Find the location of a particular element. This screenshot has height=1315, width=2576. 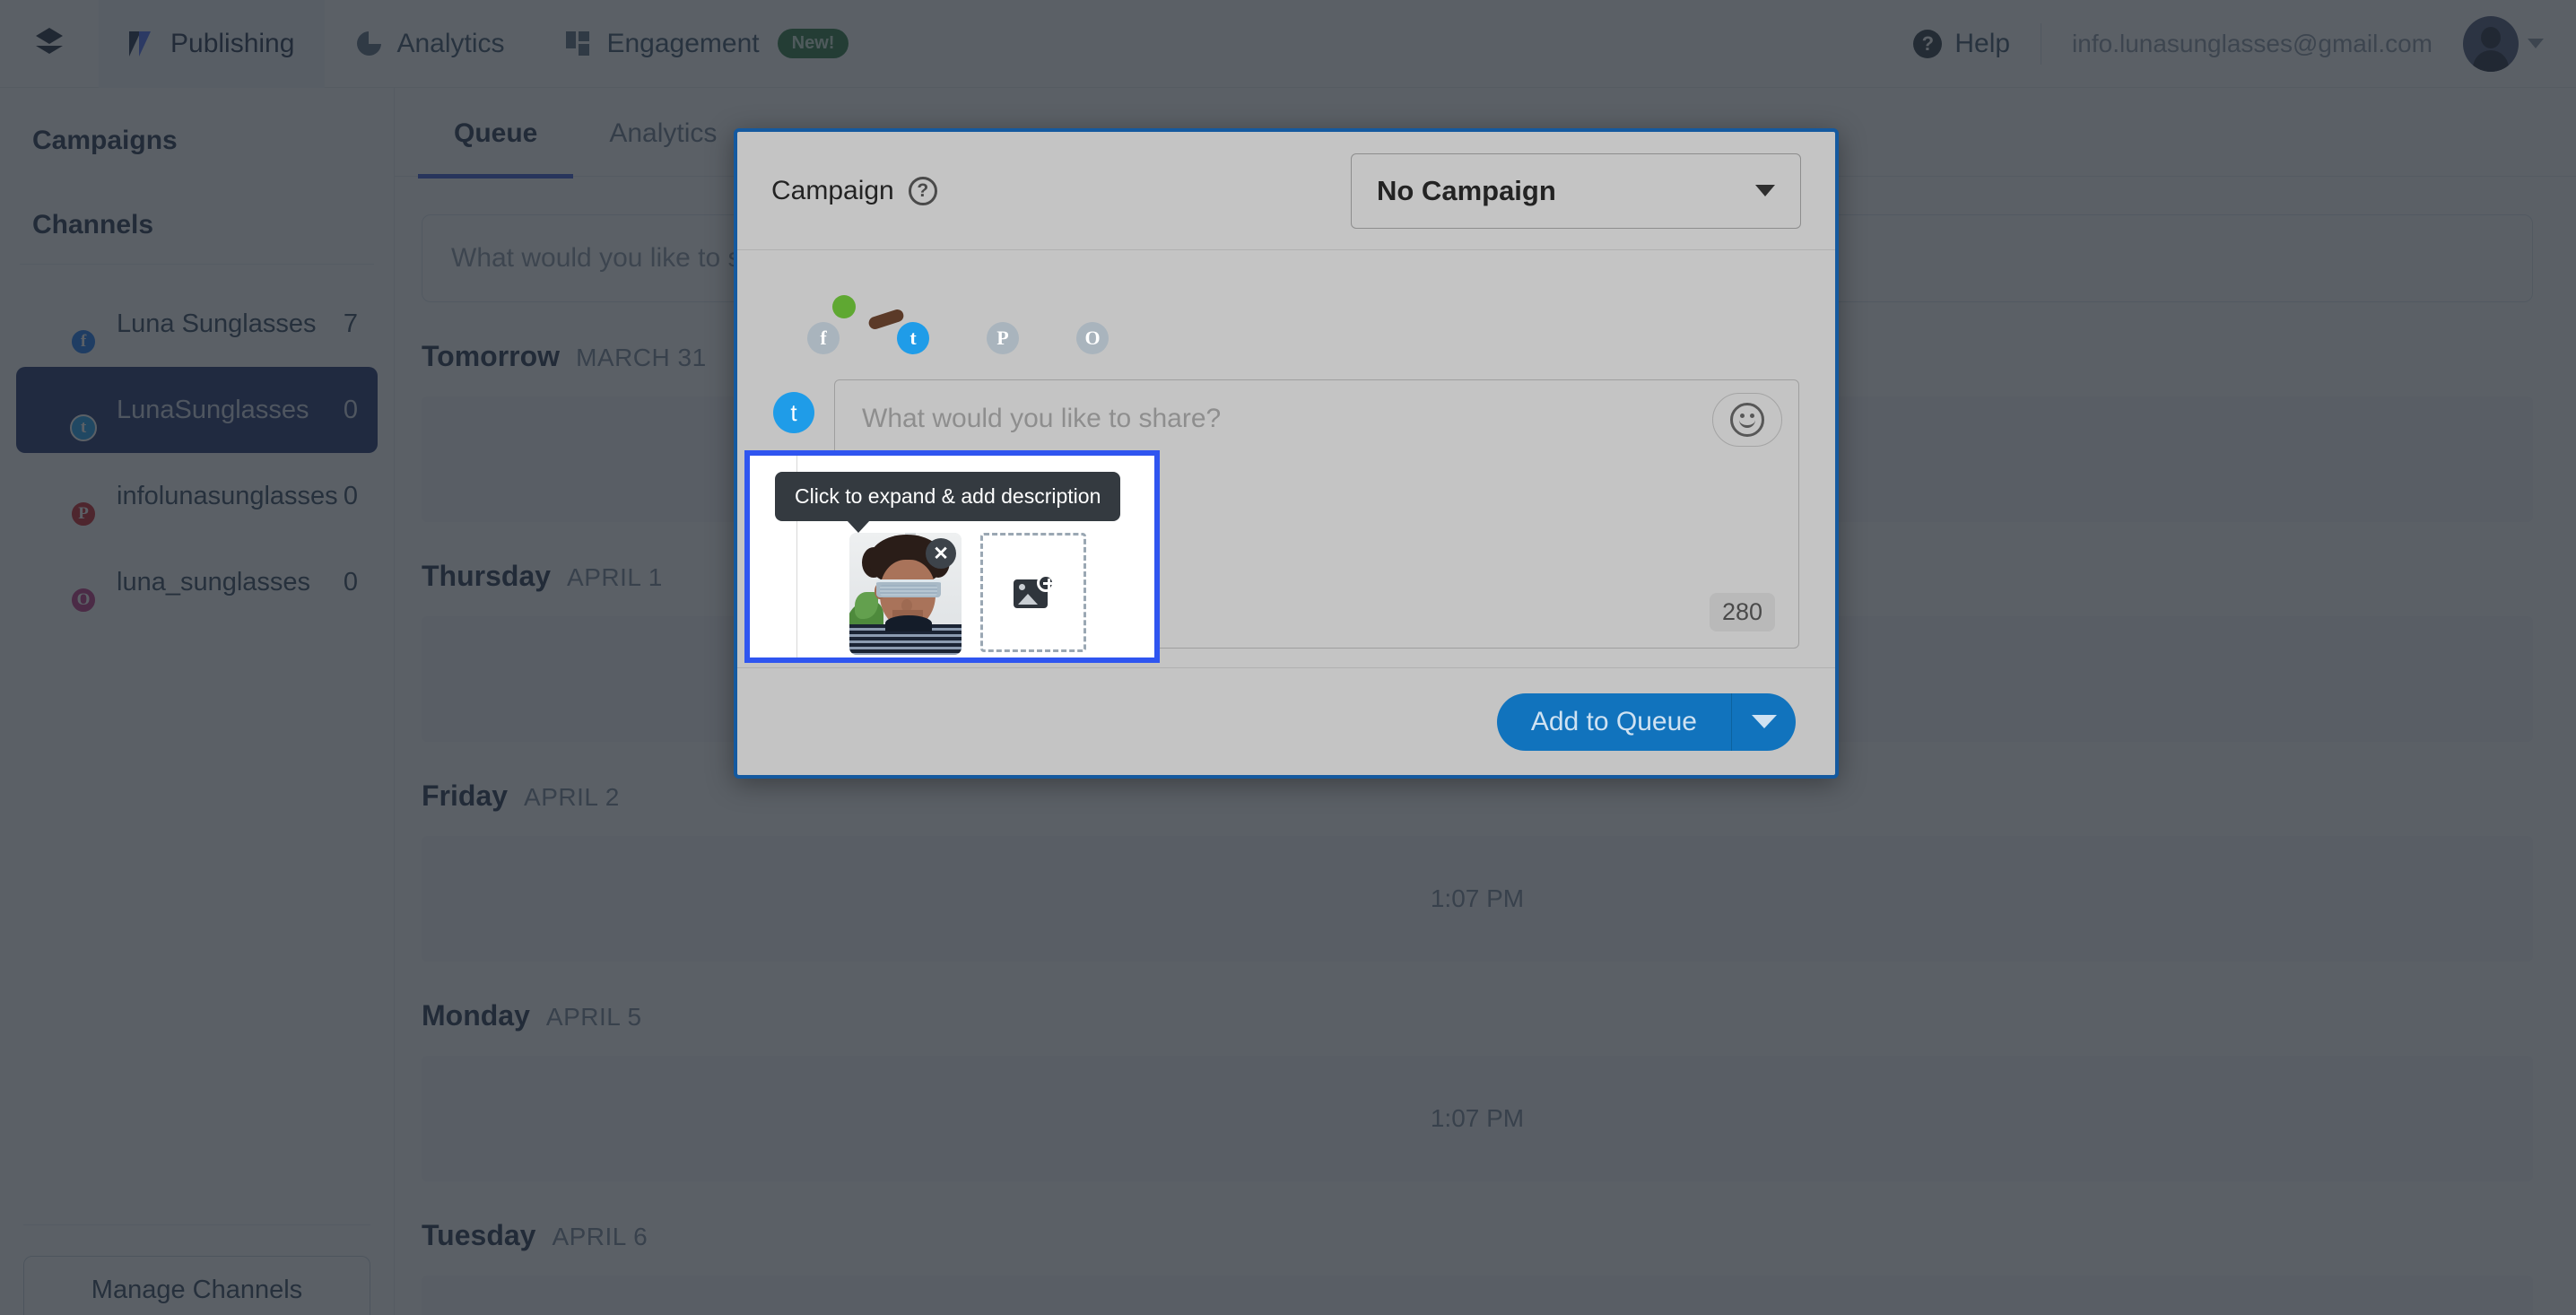

profile-avatar-instagram: O is located at coordinates (1075, 322).